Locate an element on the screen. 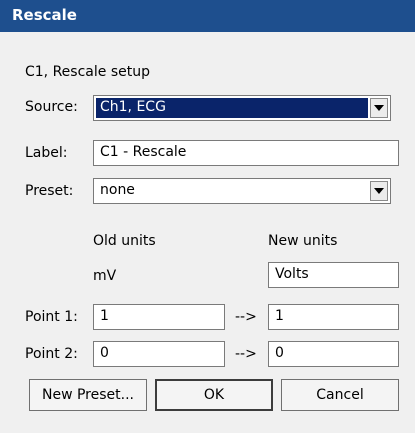  source-dropdown-button is located at coordinates (379, 108).